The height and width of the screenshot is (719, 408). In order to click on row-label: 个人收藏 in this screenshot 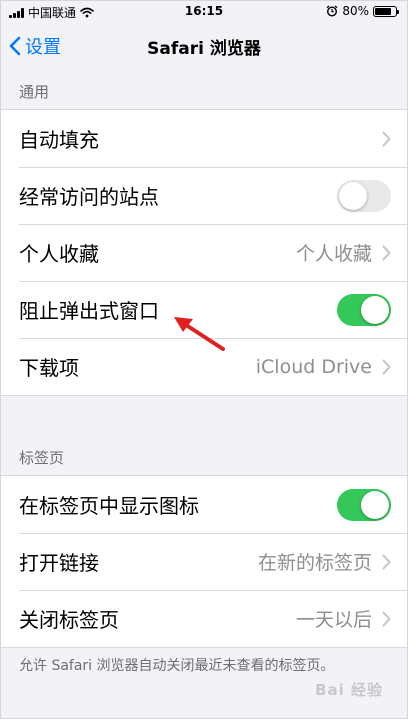, I will do `click(59, 254)`.